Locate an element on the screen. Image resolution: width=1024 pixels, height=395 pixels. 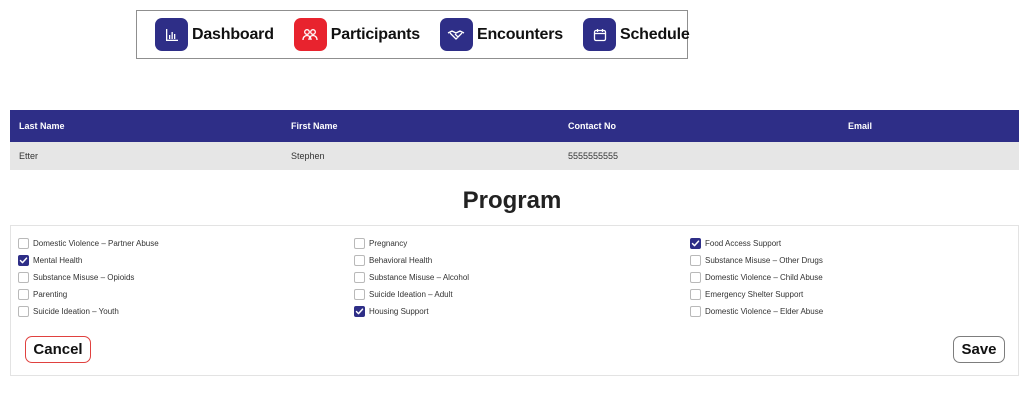
checkbox-label: Substance Misuse – Alcohol is located at coordinates (419, 277).